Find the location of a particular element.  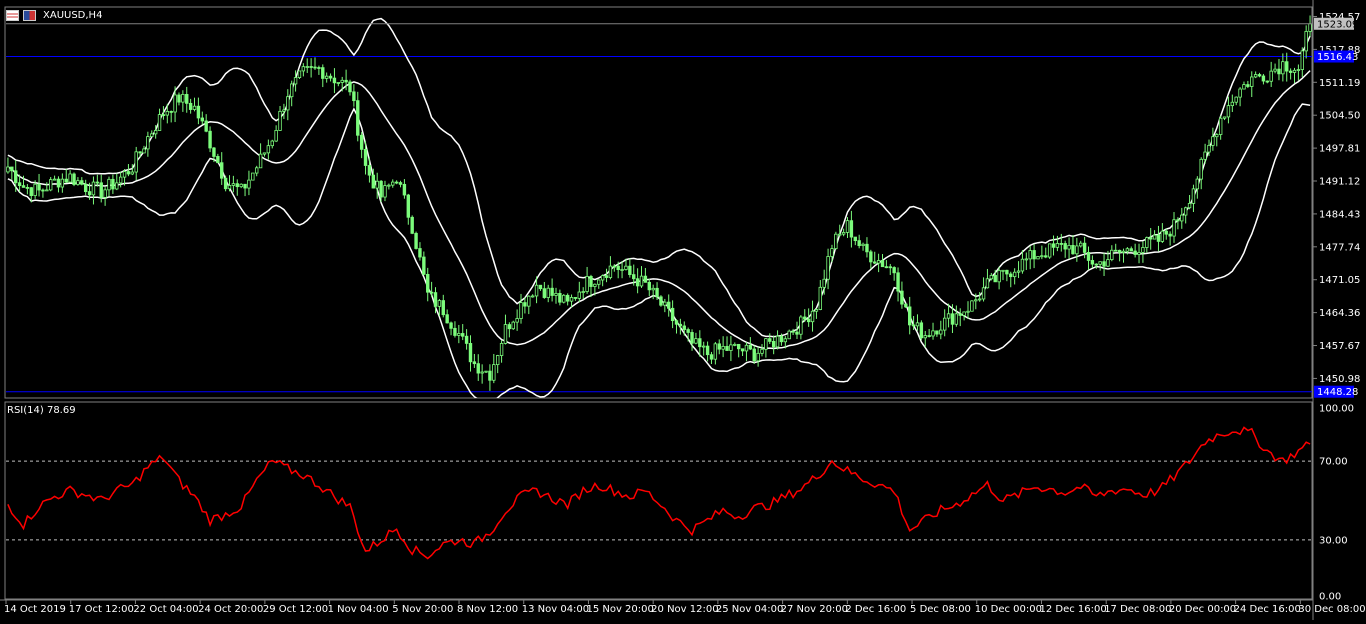

rsi-axis-label: 0.00 is located at coordinates (1330, 597).